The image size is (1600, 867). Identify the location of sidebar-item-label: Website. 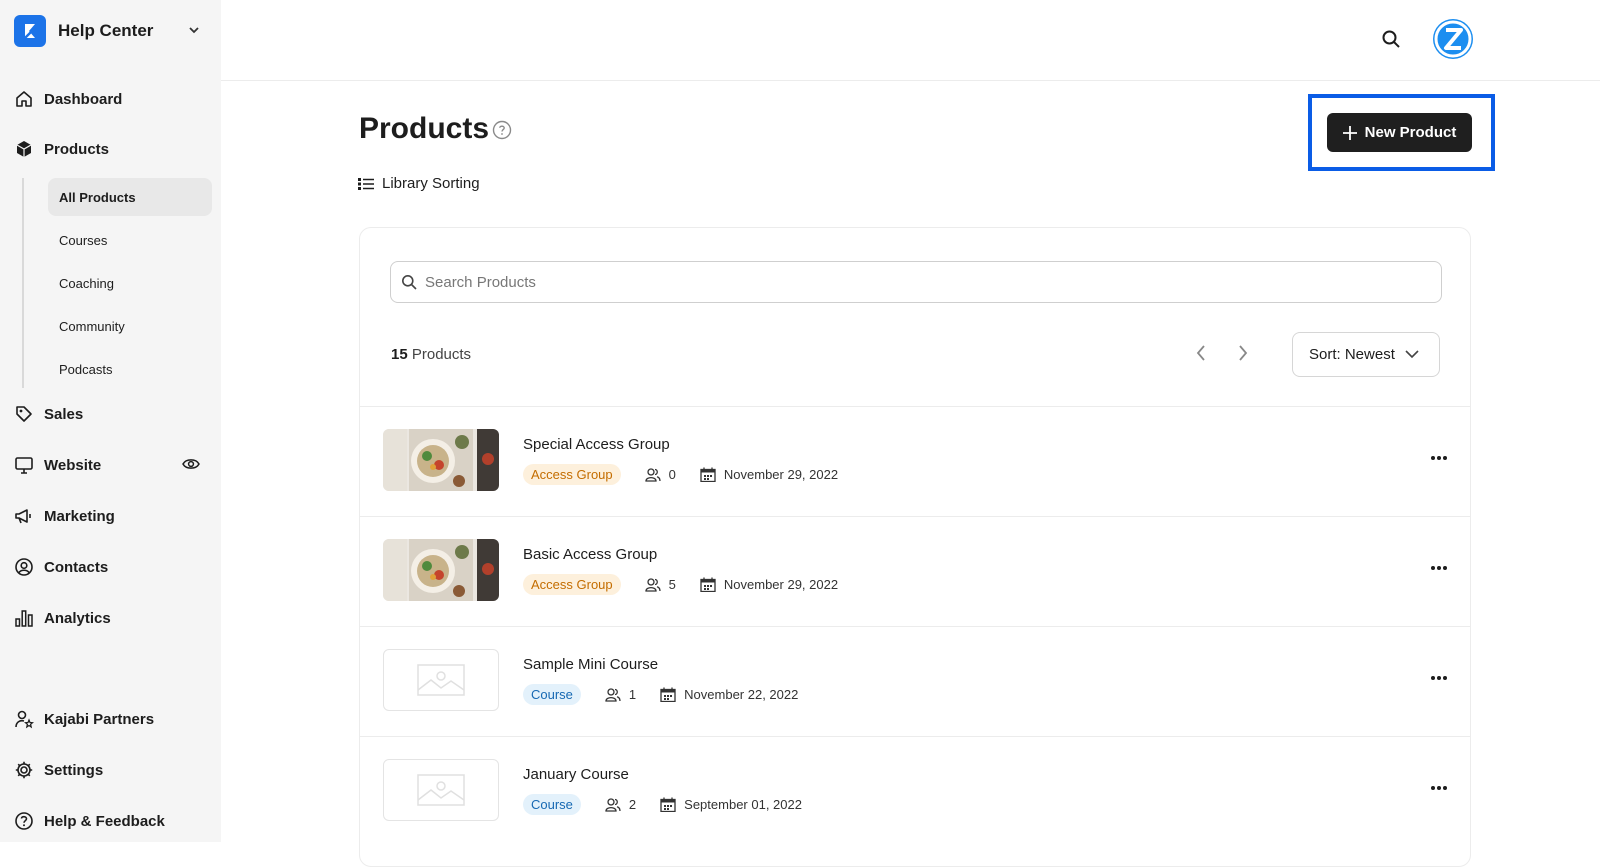
(73, 465).